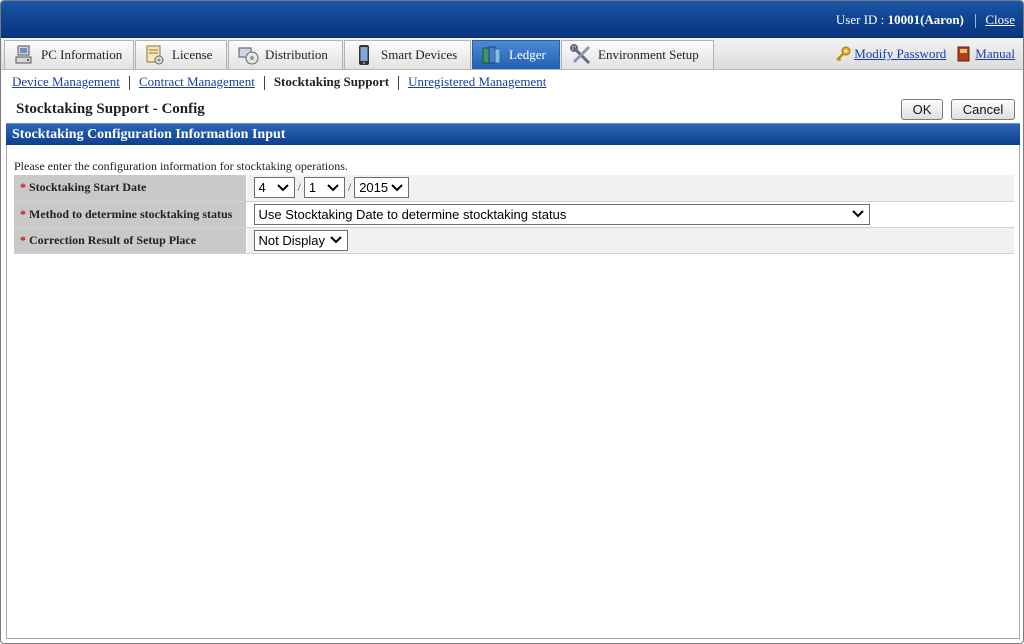 Image resolution: width=1024 pixels, height=644 pixels. What do you see at coordinates (648, 54) in the screenshot?
I see `tab-label: Environment Setup` at bounding box center [648, 54].